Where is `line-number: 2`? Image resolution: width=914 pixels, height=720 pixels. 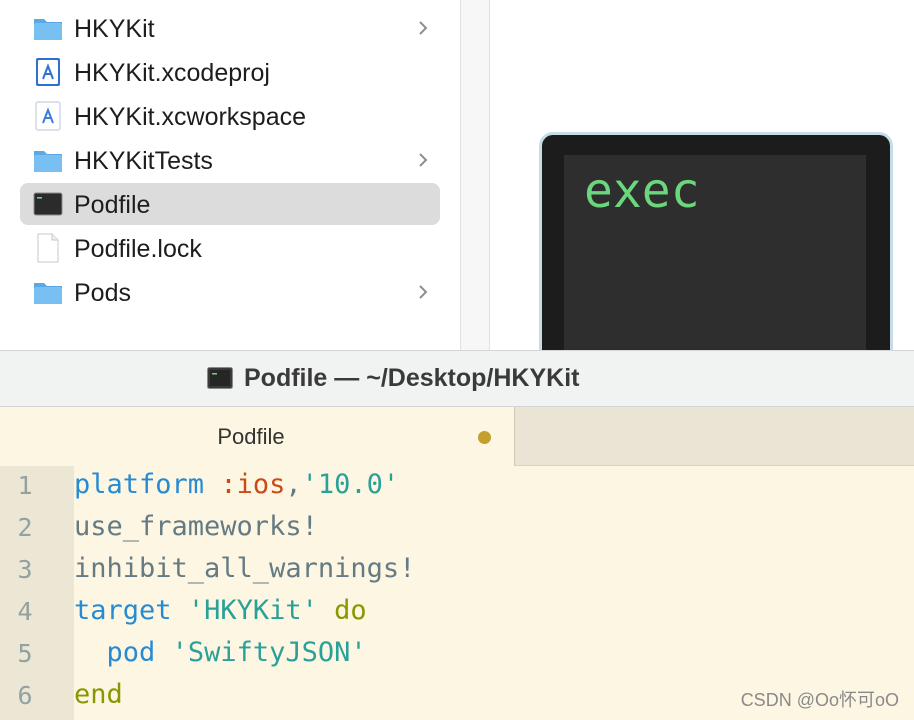
line-number: 2 is located at coordinates (25, 527).